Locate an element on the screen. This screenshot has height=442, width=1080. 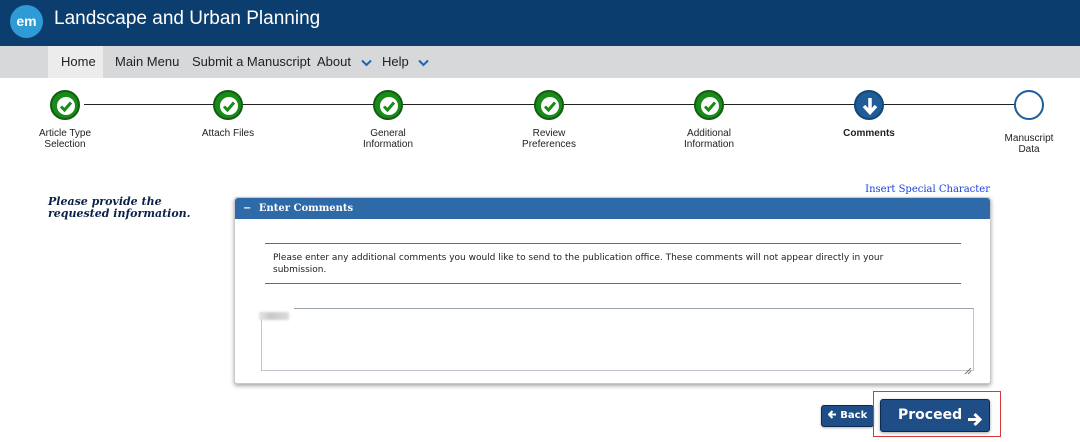
resize-grip-icon is located at coordinates (968, 371).